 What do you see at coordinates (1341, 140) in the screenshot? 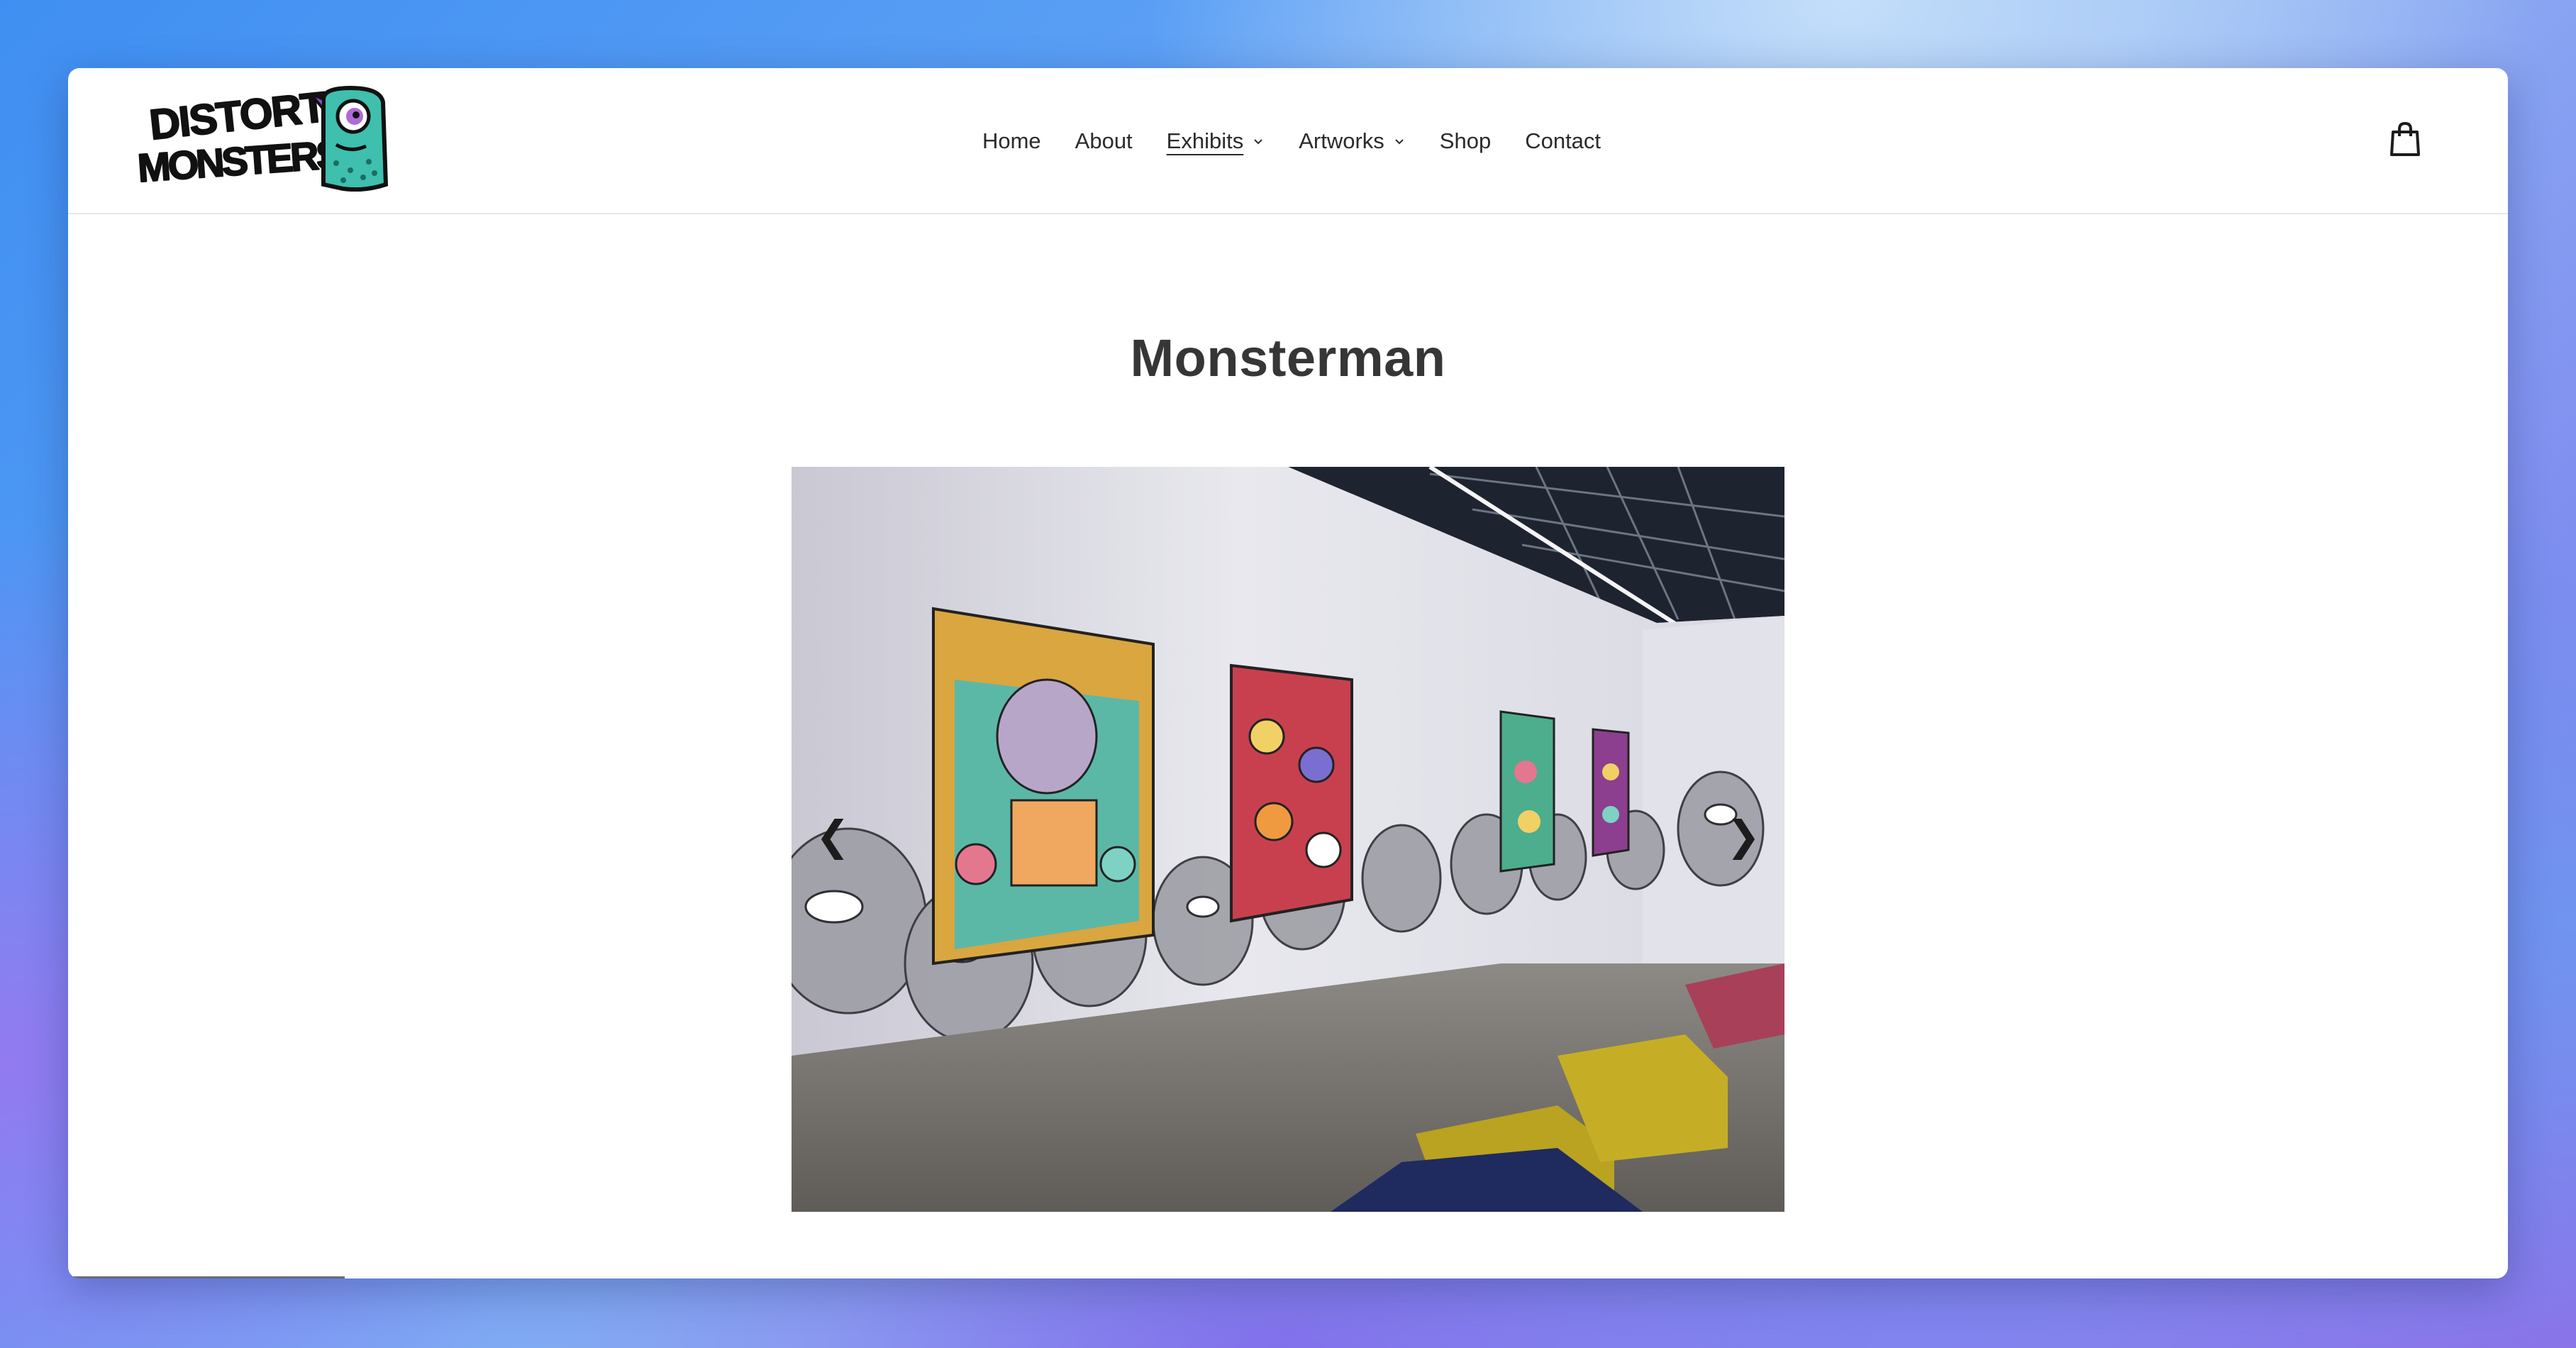
I see `nav-artworks-label: Artworks` at bounding box center [1341, 140].